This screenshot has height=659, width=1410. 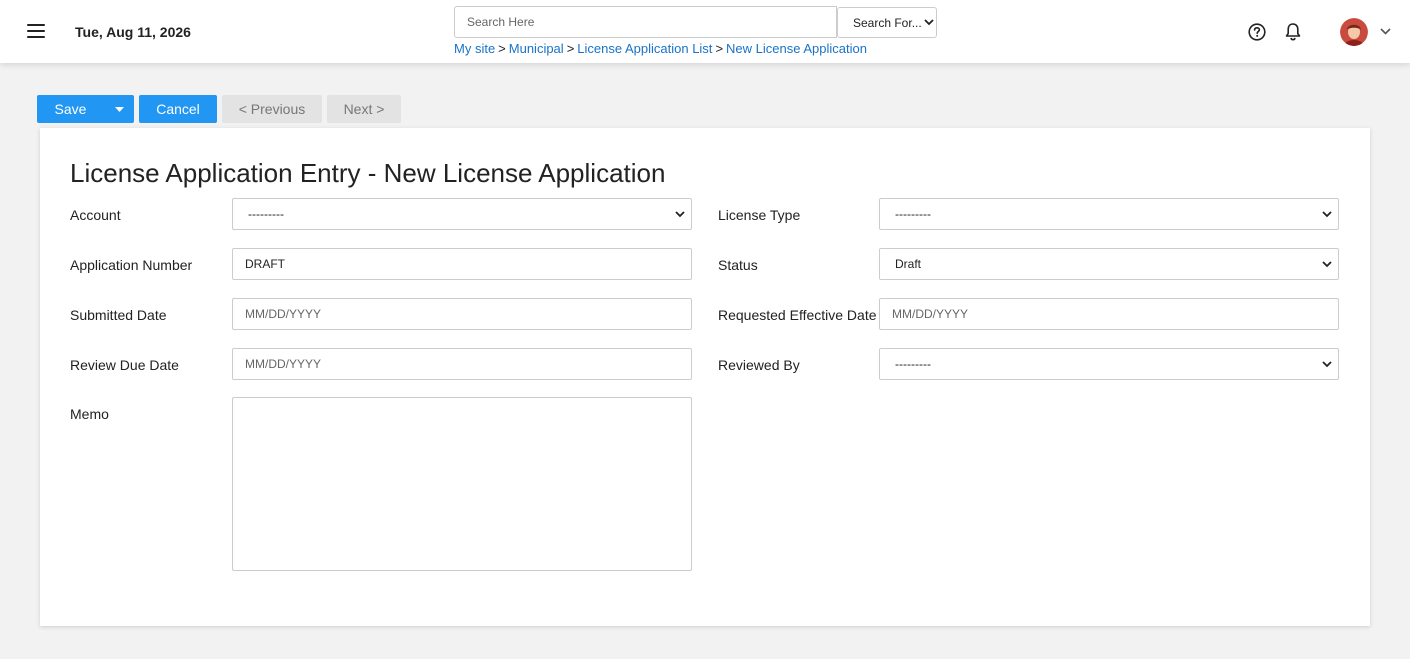 I want to click on notification-bell-icon, so click(x=1293, y=31).